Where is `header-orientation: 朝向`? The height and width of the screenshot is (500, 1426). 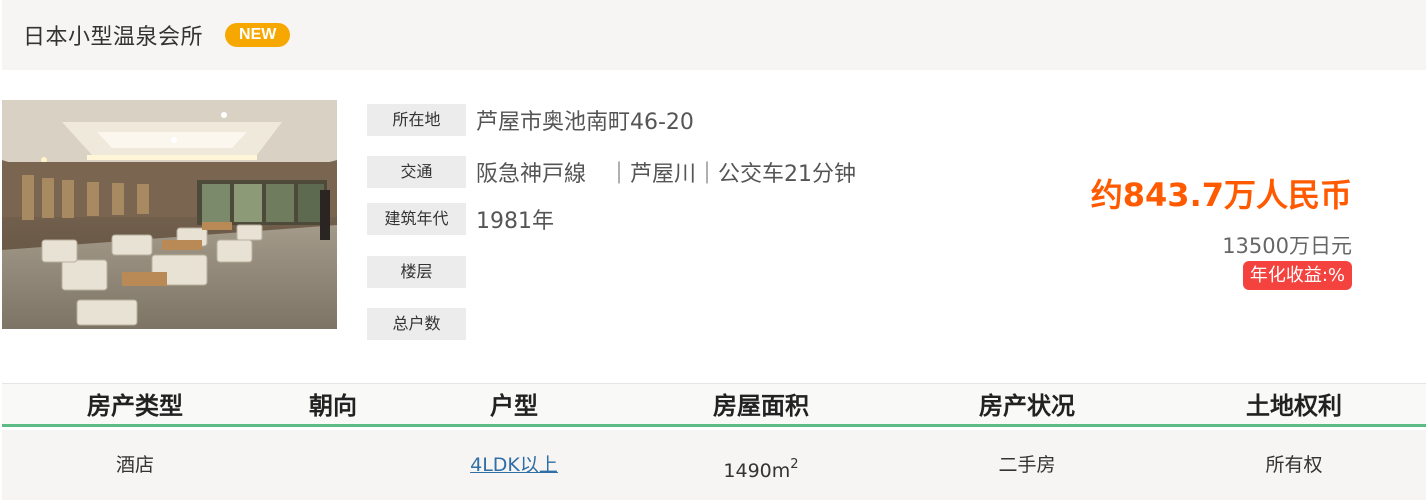 header-orientation: 朝向 is located at coordinates (333, 406).